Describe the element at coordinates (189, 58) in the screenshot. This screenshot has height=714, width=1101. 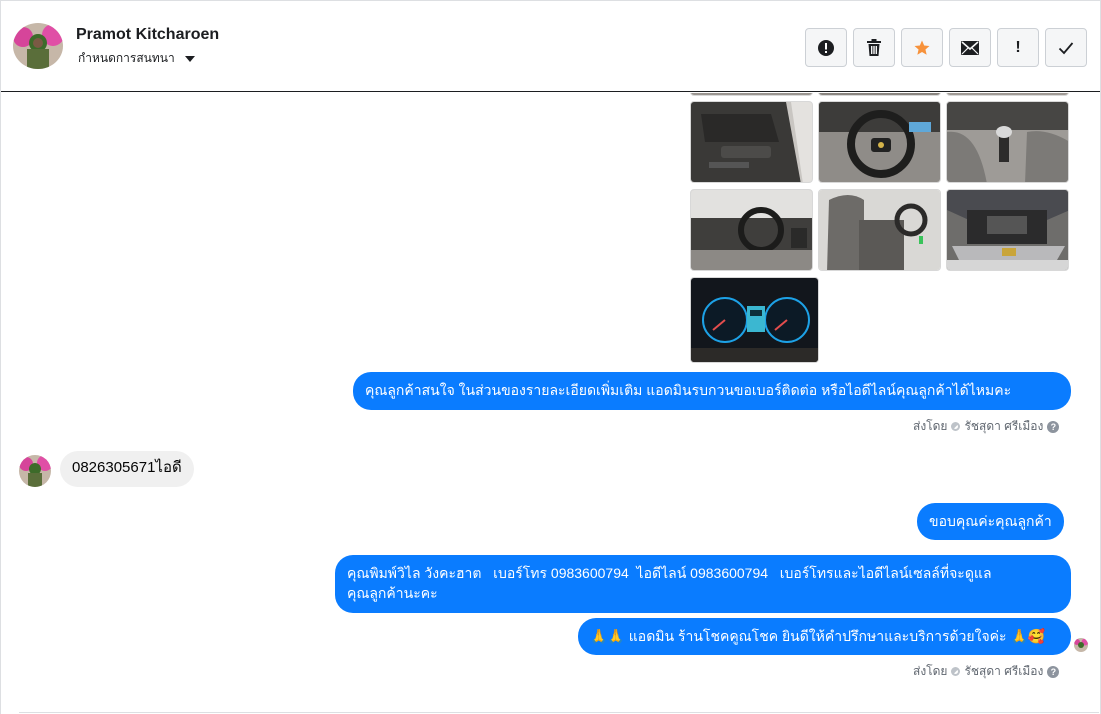
I see `caret-down-icon` at that location.